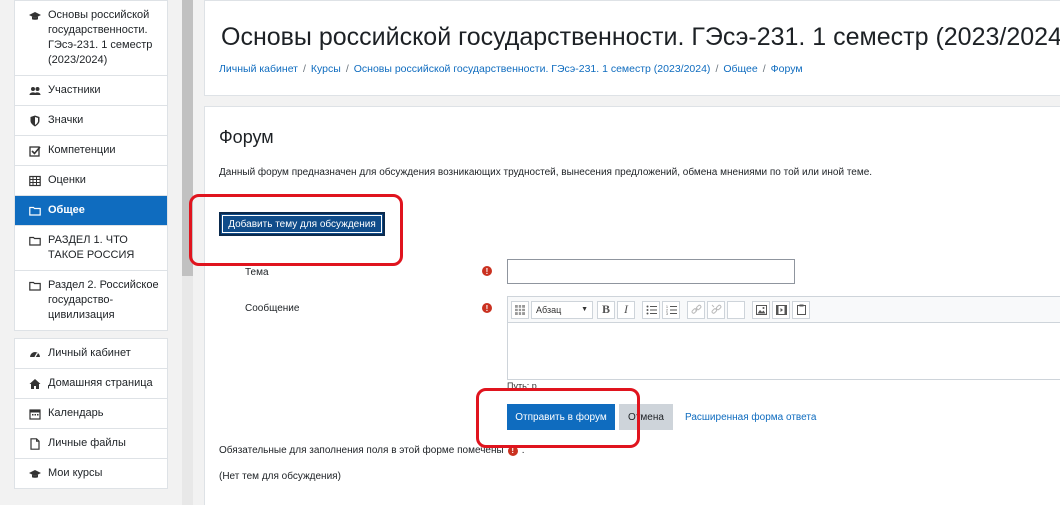 The width and height of the screenshot is (1060, 505). Describe the element at coordinates (35, 354) in the screenshot. I see `dashboard-icon` at that location.